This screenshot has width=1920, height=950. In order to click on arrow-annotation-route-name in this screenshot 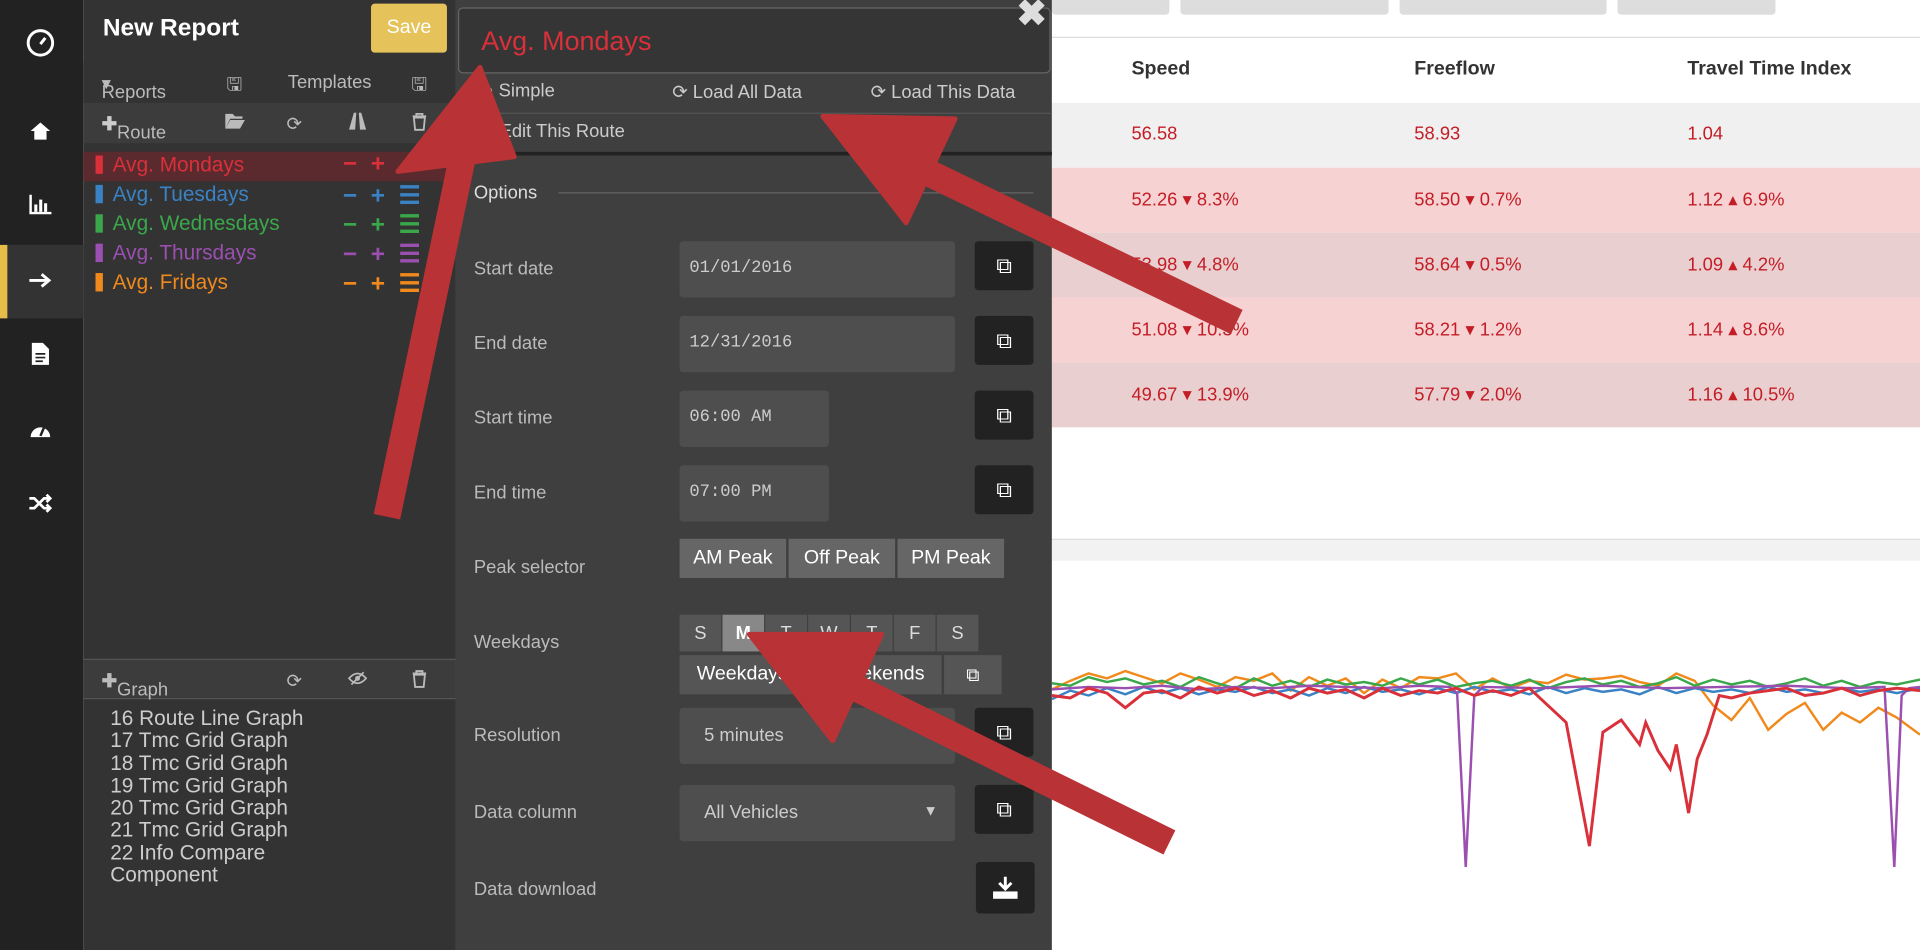, I will do `click(445, 292)`.